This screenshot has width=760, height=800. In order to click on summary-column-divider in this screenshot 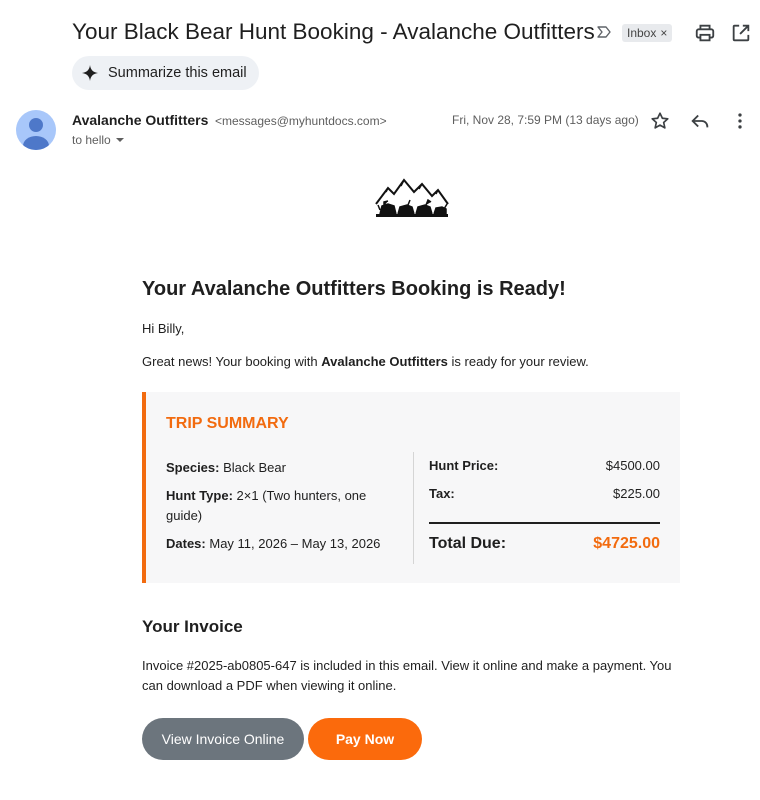, I will do `click(413, 508)`.